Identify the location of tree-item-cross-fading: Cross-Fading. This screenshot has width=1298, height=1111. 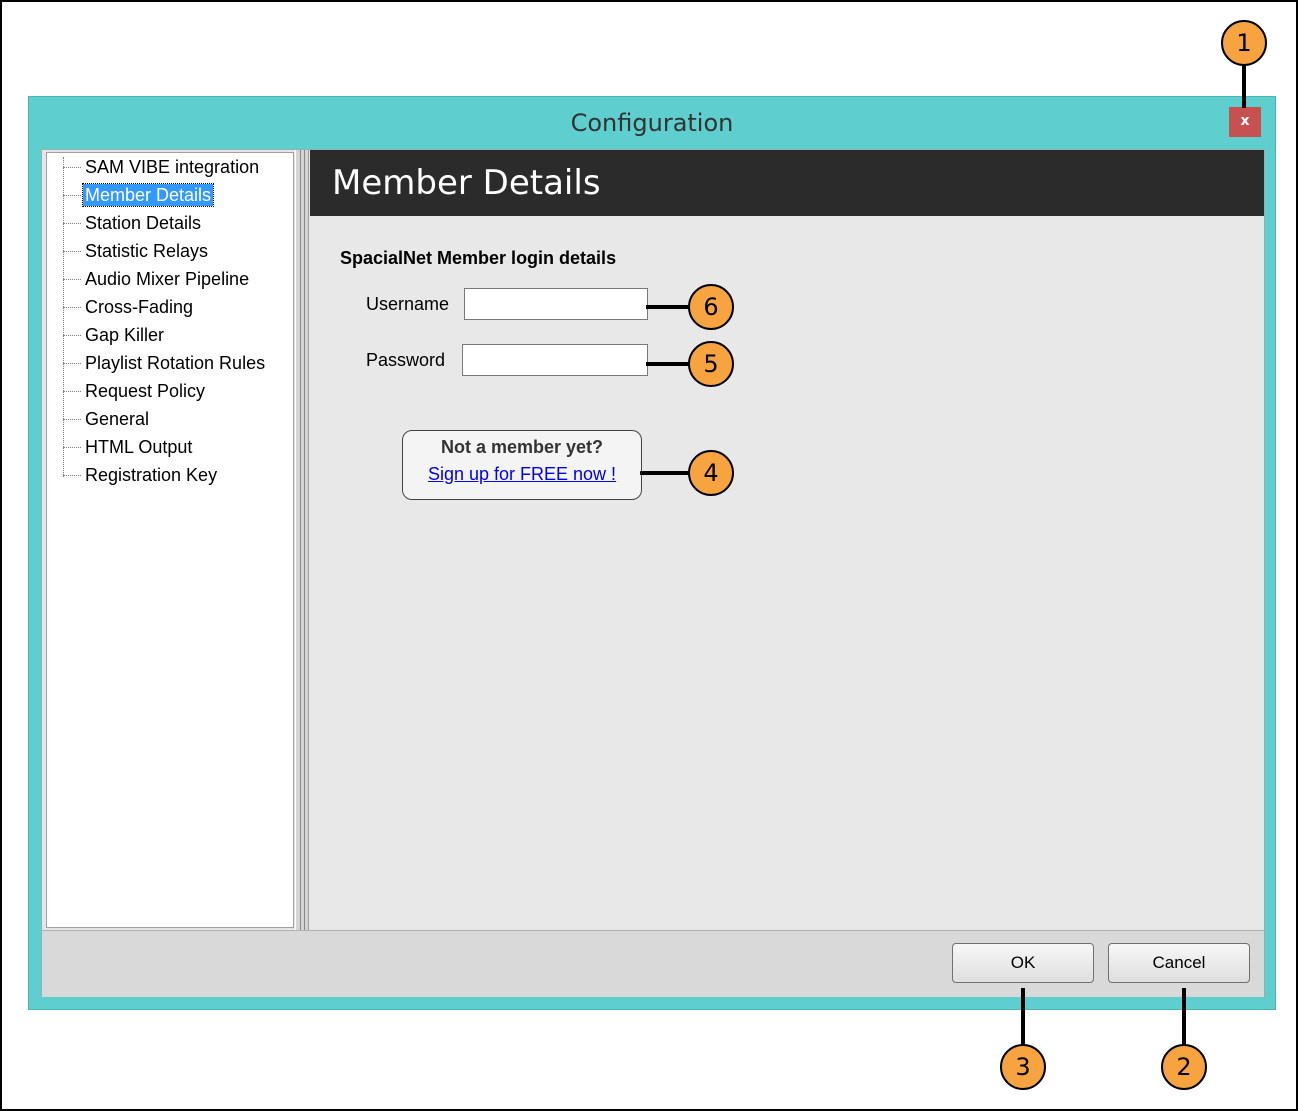
(170, 307).